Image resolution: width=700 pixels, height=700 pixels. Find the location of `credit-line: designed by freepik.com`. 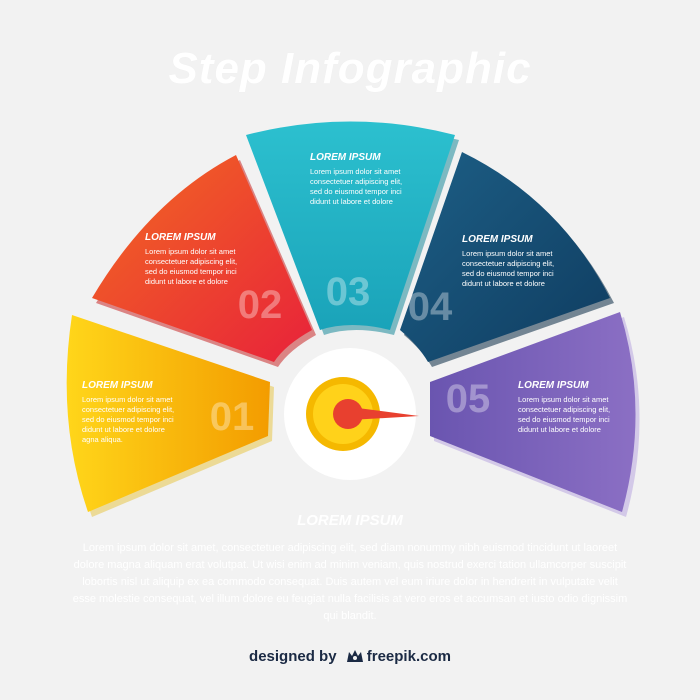

credit-line: designed by freepik.com is located at coordinates (350, 658).